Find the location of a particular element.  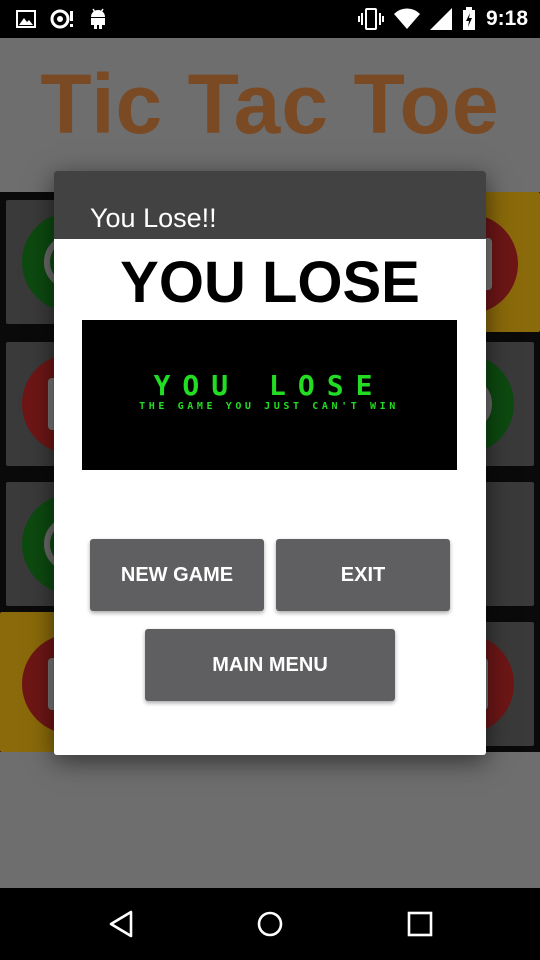

exit-button: EXIT is located at coordinates (363, 575).